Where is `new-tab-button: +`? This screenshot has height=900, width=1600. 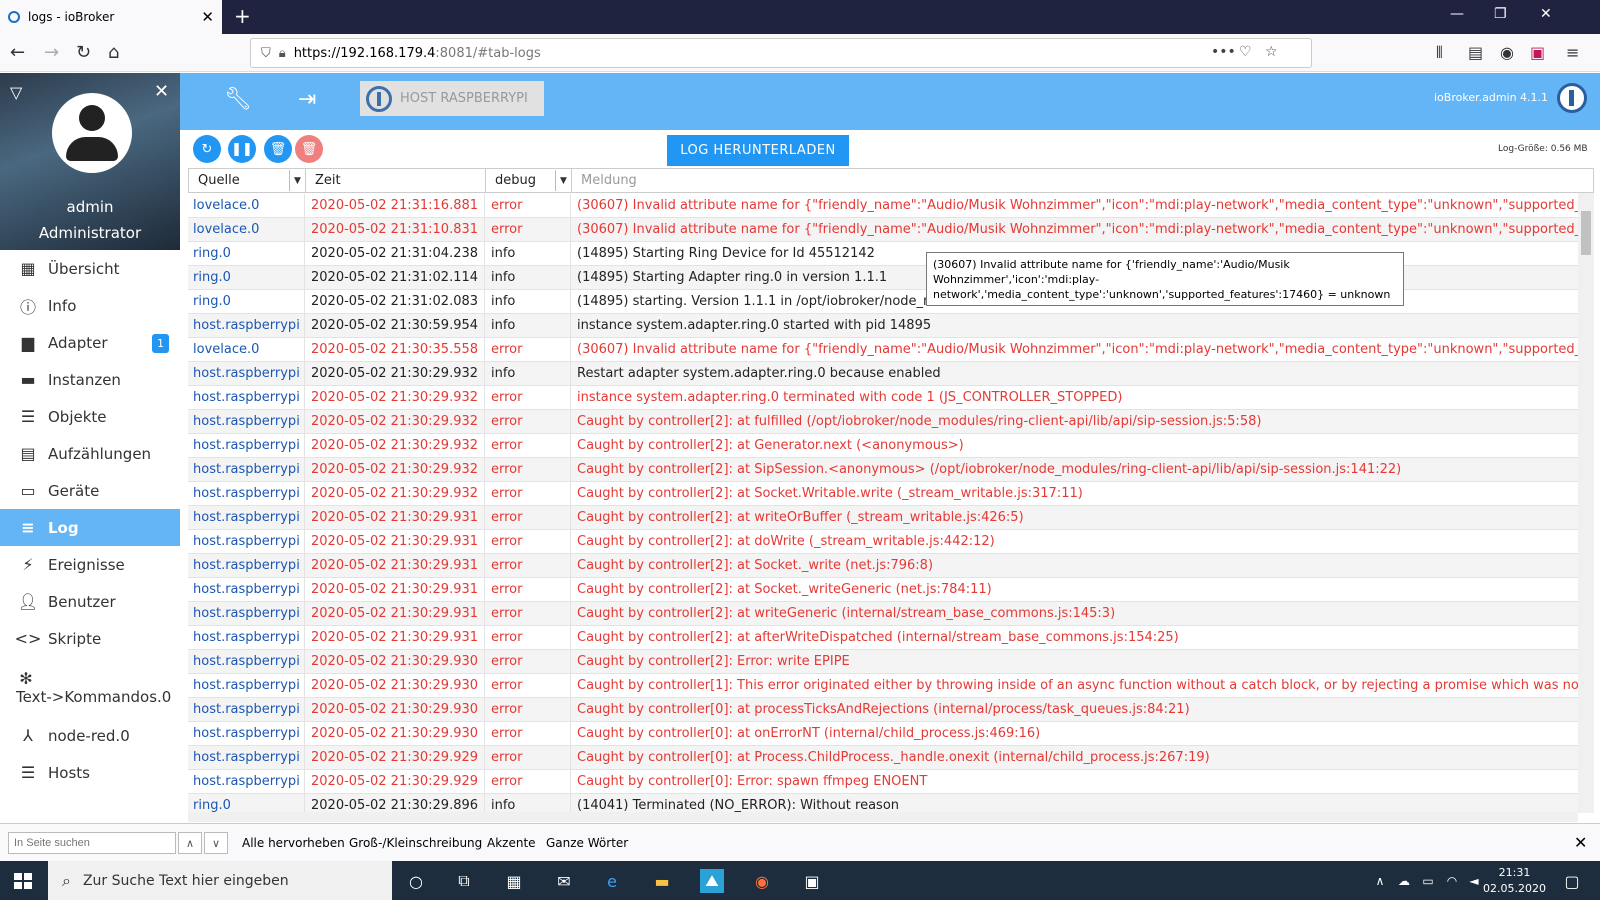
new-tab-button: + is located at coordinates (242, 16).